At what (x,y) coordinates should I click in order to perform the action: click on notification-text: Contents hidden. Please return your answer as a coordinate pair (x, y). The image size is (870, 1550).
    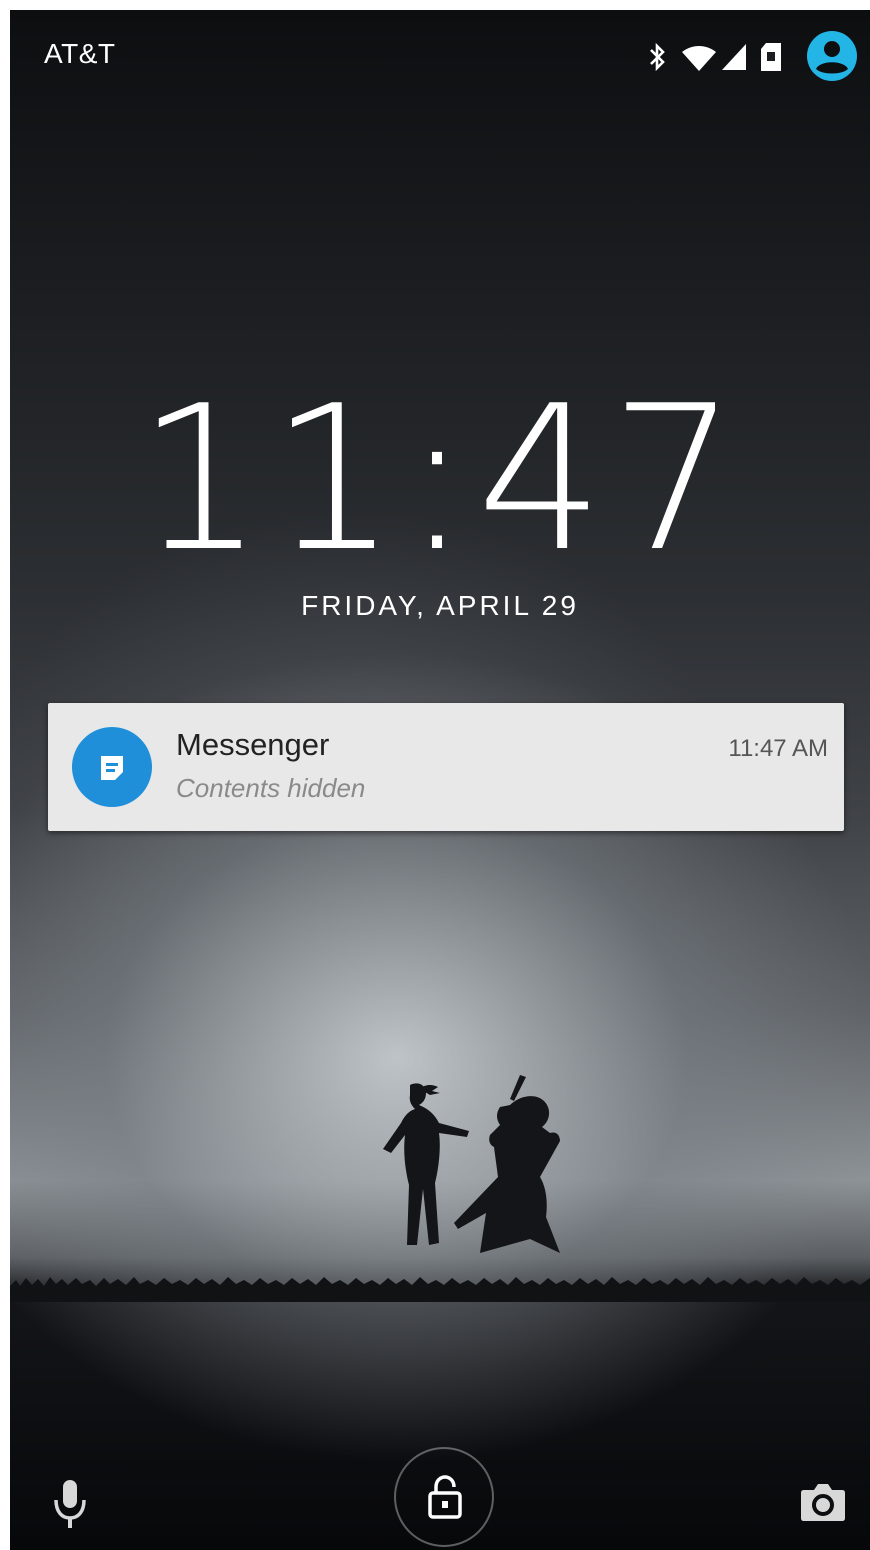
    Looking at the image, I should click on (271, 788).